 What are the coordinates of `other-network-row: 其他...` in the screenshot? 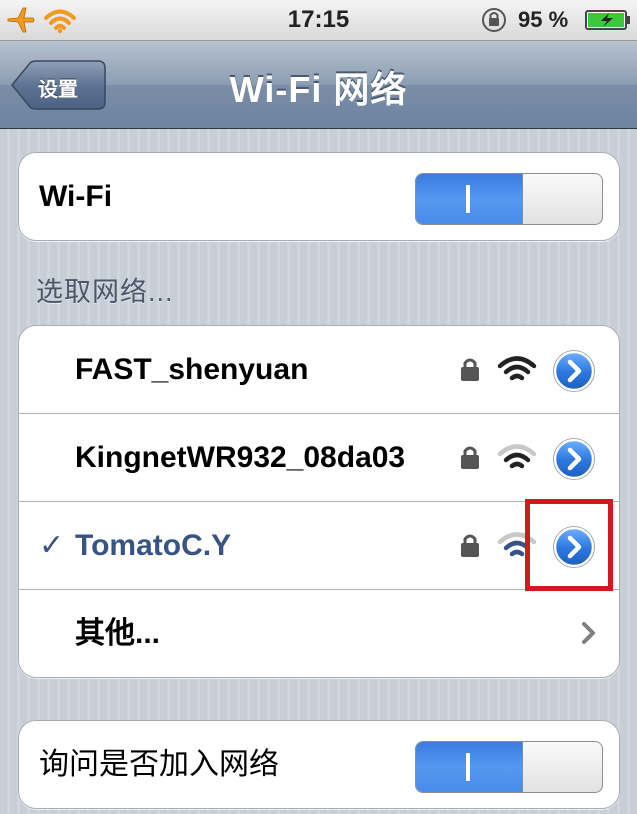 It's located at (319, 633).